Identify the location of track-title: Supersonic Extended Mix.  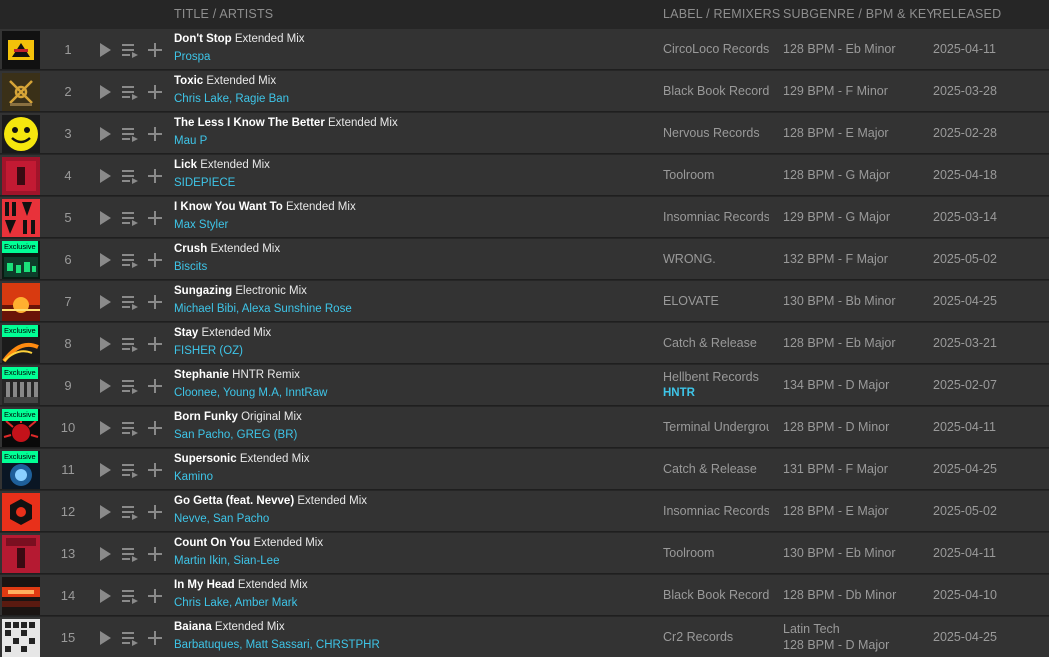
(242, 459).